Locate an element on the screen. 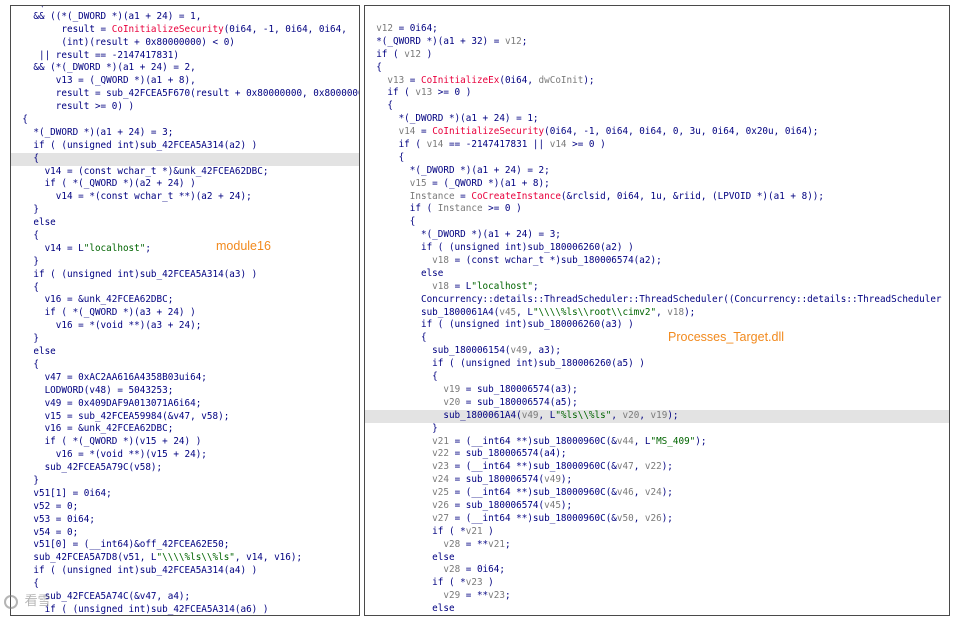 The image size is (956, 621). code-line: if ( *(_QWORD *)(a2 + 24) ) is located at coordinates (185, 184).